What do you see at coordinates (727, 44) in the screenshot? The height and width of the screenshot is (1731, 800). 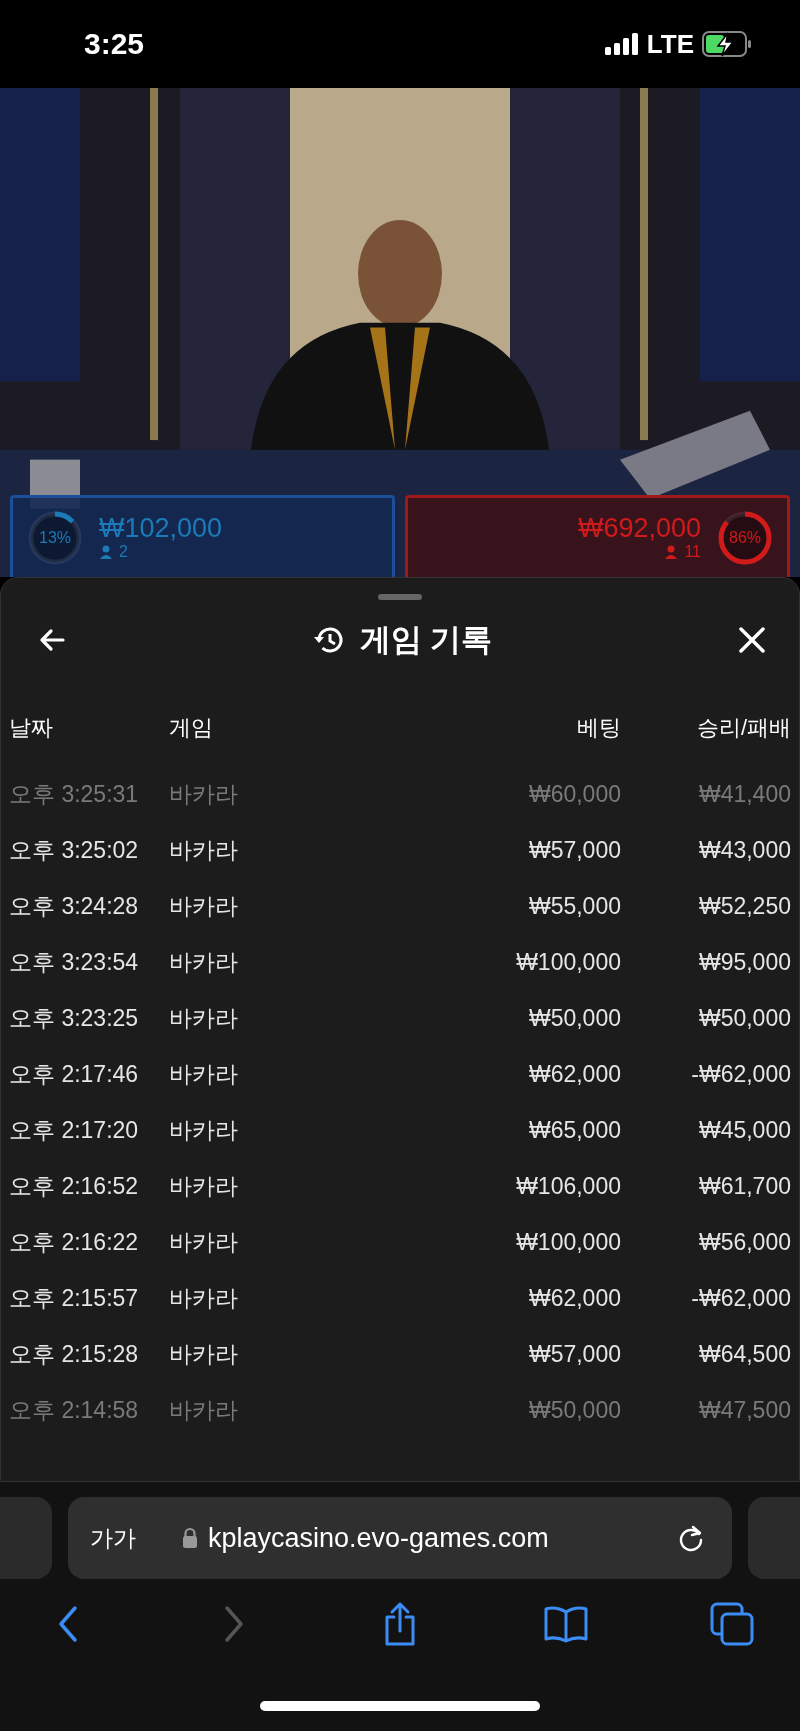 I see `battery-charging-icon` at bounding box center [727, 44].